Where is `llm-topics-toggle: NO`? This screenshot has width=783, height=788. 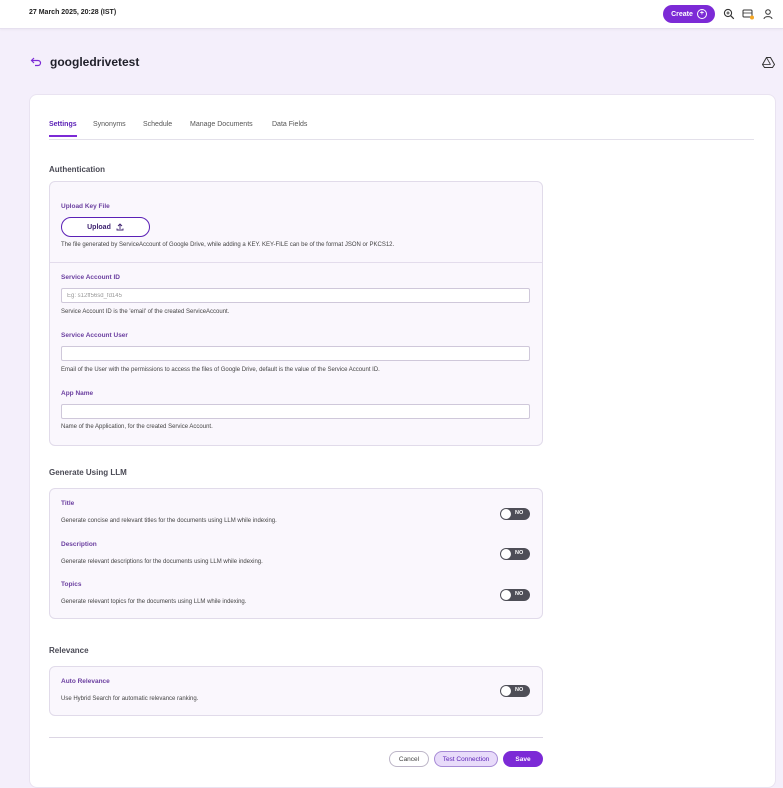 llm-topics-toggle: NO is located at coordinates (515, 595).